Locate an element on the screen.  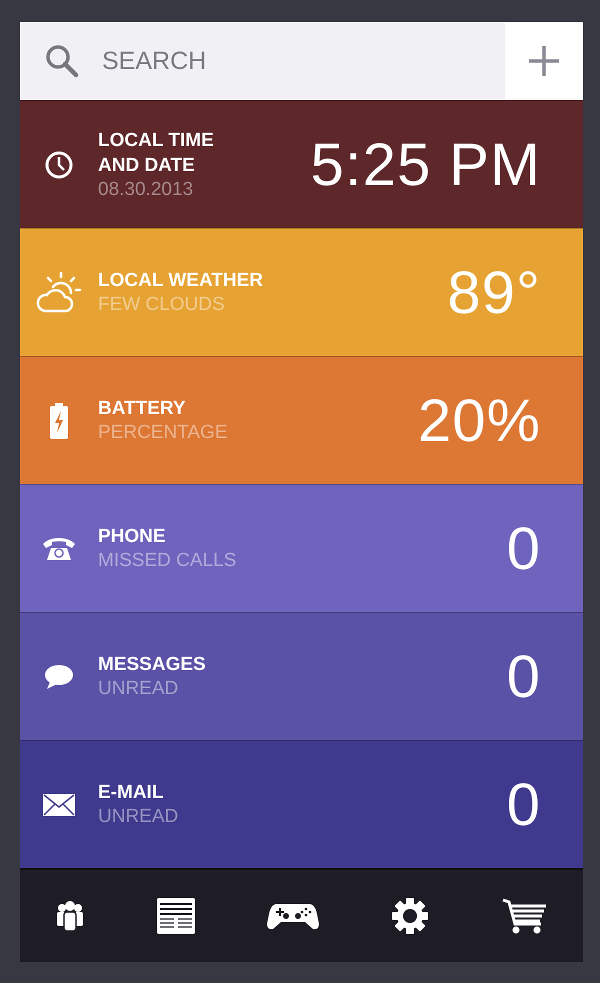
widget-subtitle: 08.30.2013 is located at coordinates (146, 190).